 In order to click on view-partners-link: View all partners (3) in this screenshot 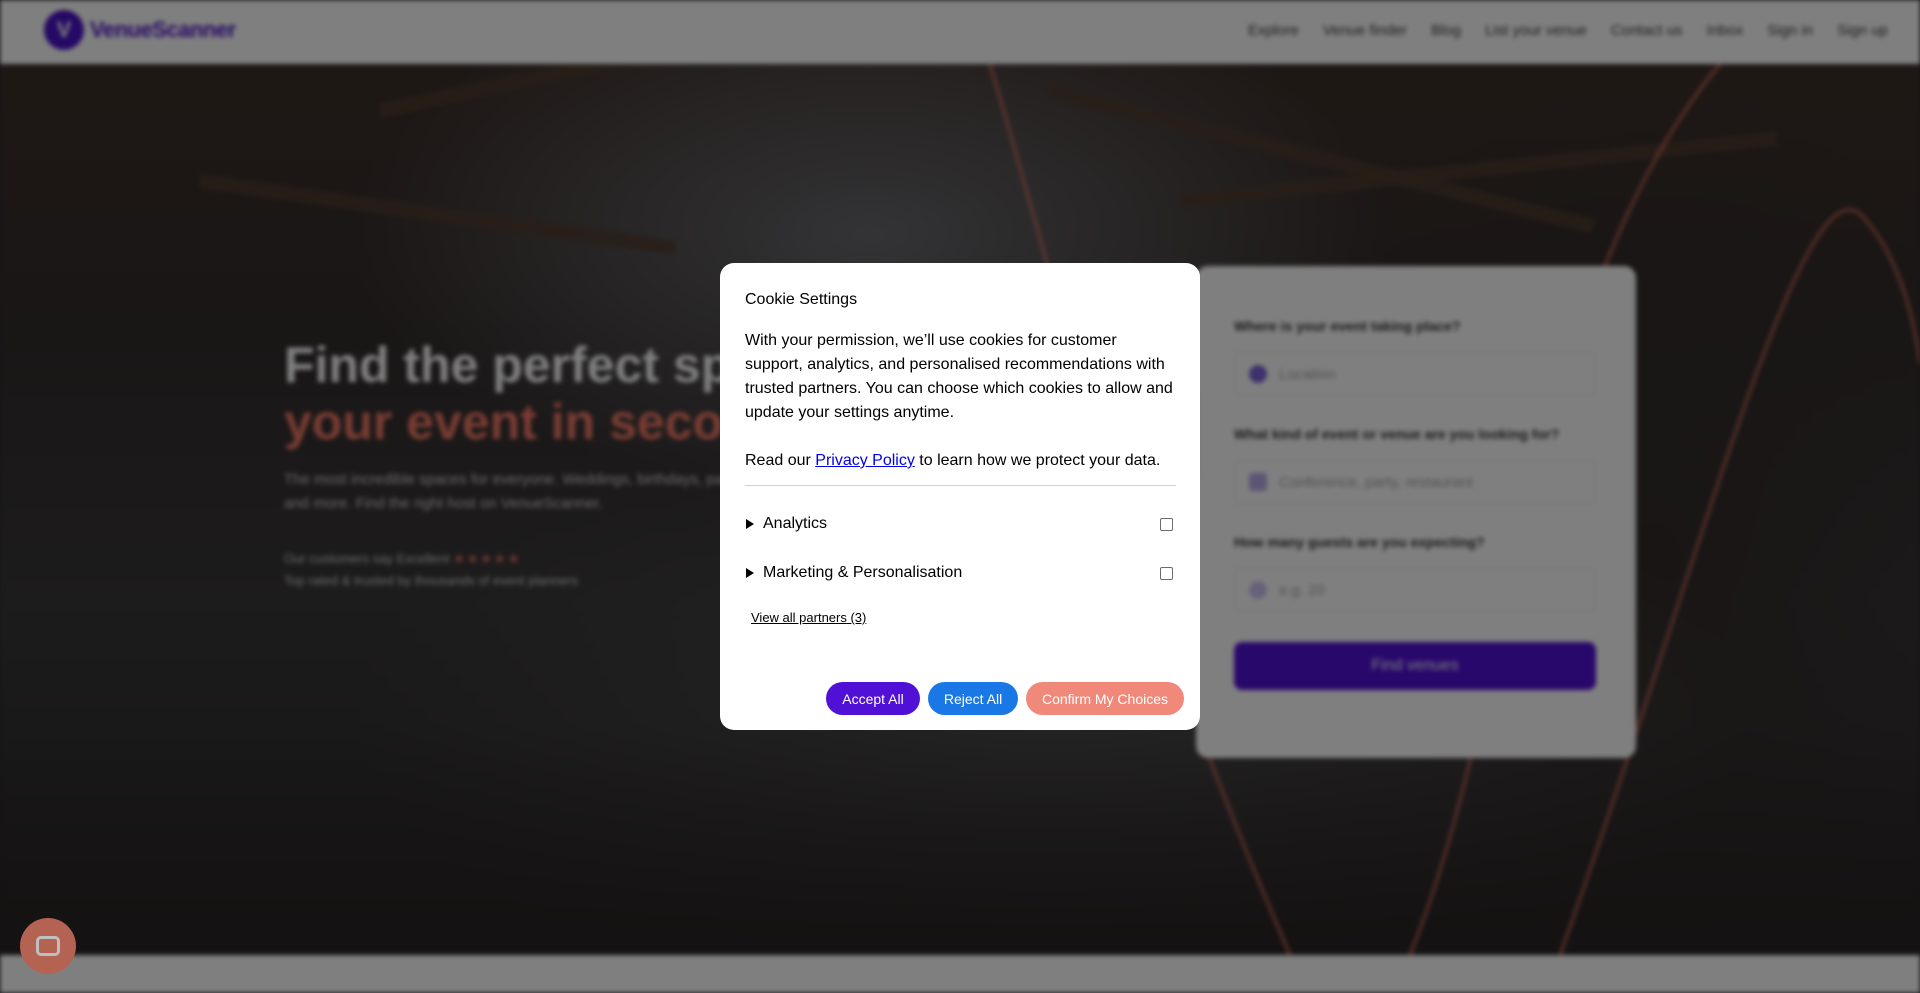, I will do `click(963, 617)`.